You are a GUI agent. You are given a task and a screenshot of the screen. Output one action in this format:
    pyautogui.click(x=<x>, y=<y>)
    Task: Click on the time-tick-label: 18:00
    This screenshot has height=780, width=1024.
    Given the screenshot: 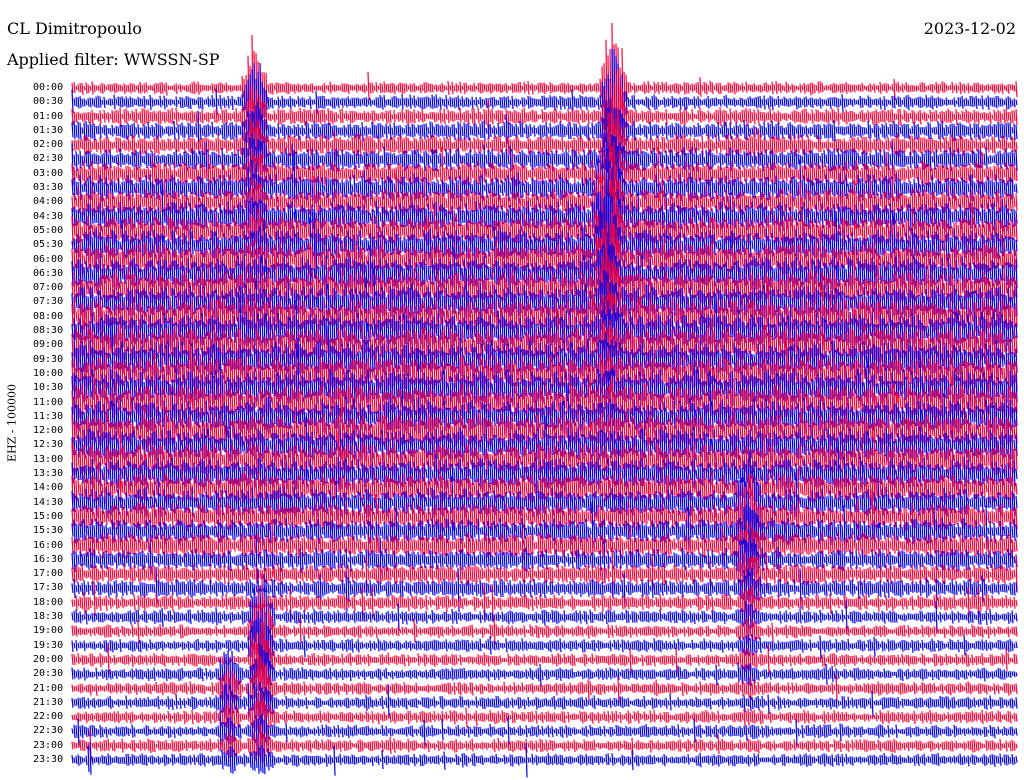 What is the action you would take?
    pyautogui.click(x=48, y=602)
    